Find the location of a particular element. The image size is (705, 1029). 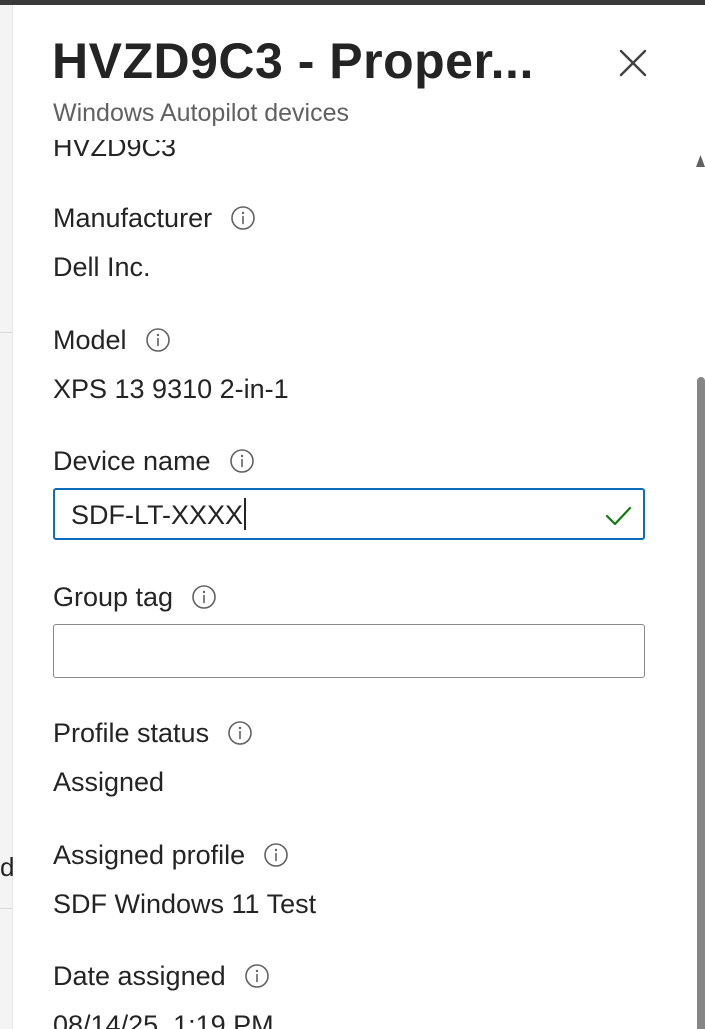

device-name-label: Device name is located at coordinates (154, 461).